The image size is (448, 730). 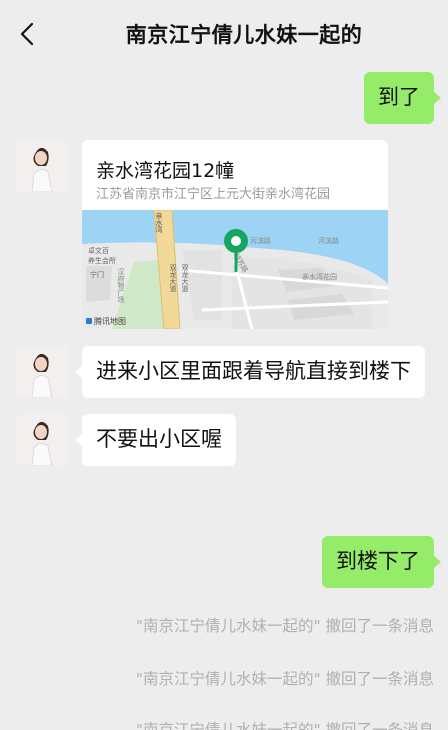 I want to click on message-text: 到了, so click(x=399, y=97).